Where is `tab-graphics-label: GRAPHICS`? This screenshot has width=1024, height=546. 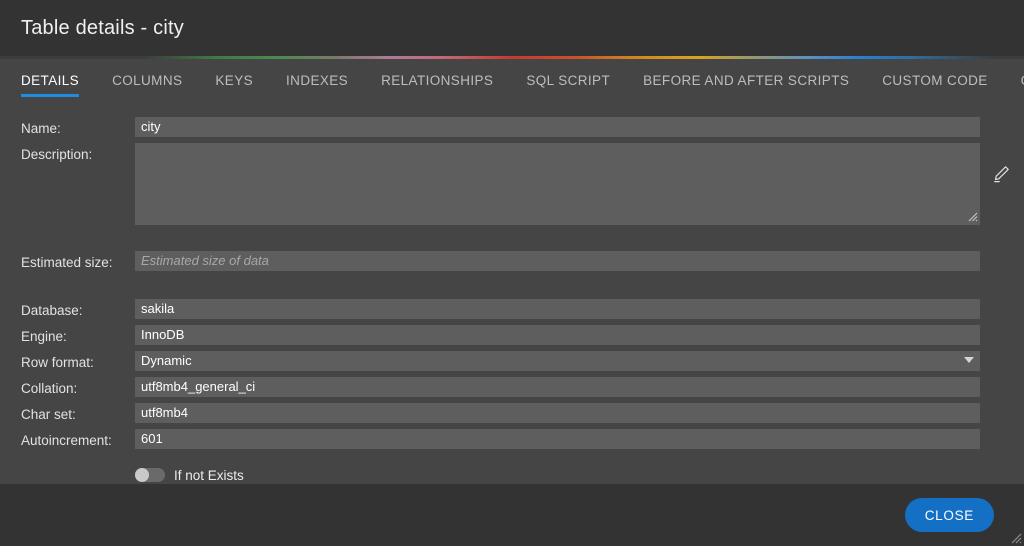 tab-graphics-label: GRAPHICS is located at coordinates (1022, 80).